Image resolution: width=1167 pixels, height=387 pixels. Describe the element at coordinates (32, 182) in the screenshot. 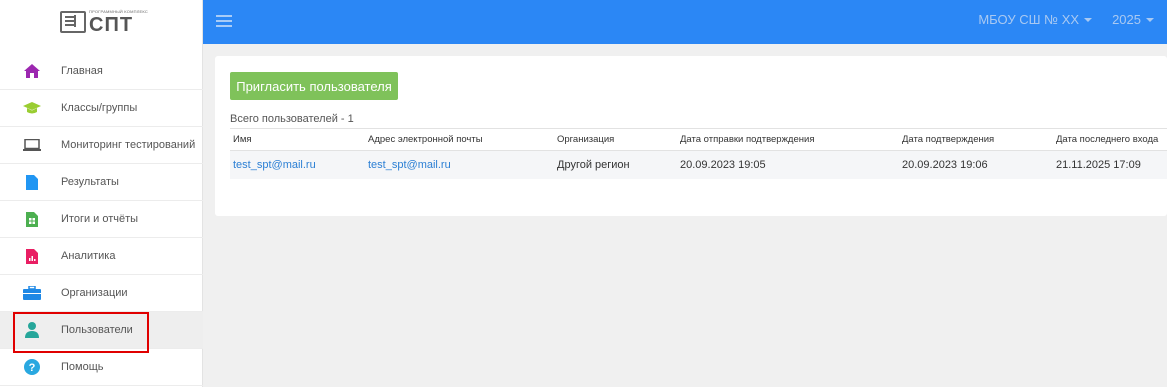

I see `document-icon` at that location.